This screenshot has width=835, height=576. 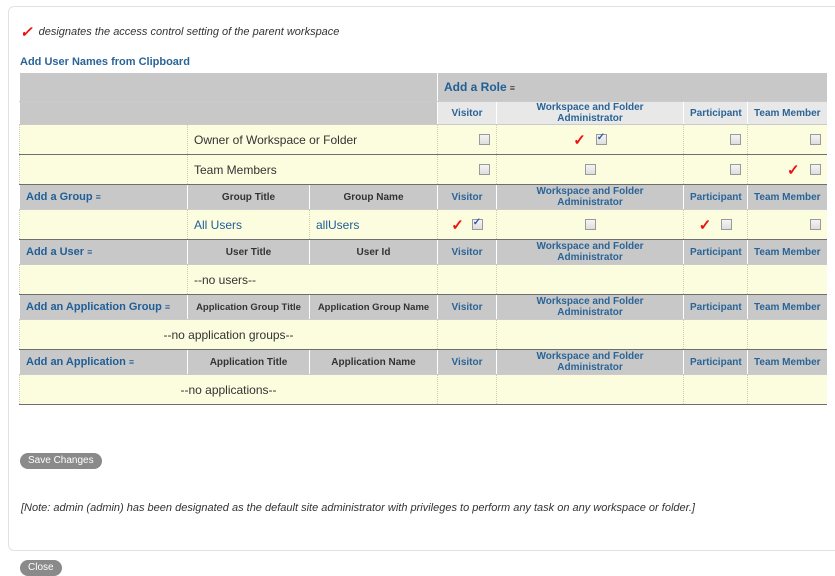 What do you see at coordinates (467, 113) in the screenshot?
I see `role-visitor: Visitor` at bounding box center [467, 113].